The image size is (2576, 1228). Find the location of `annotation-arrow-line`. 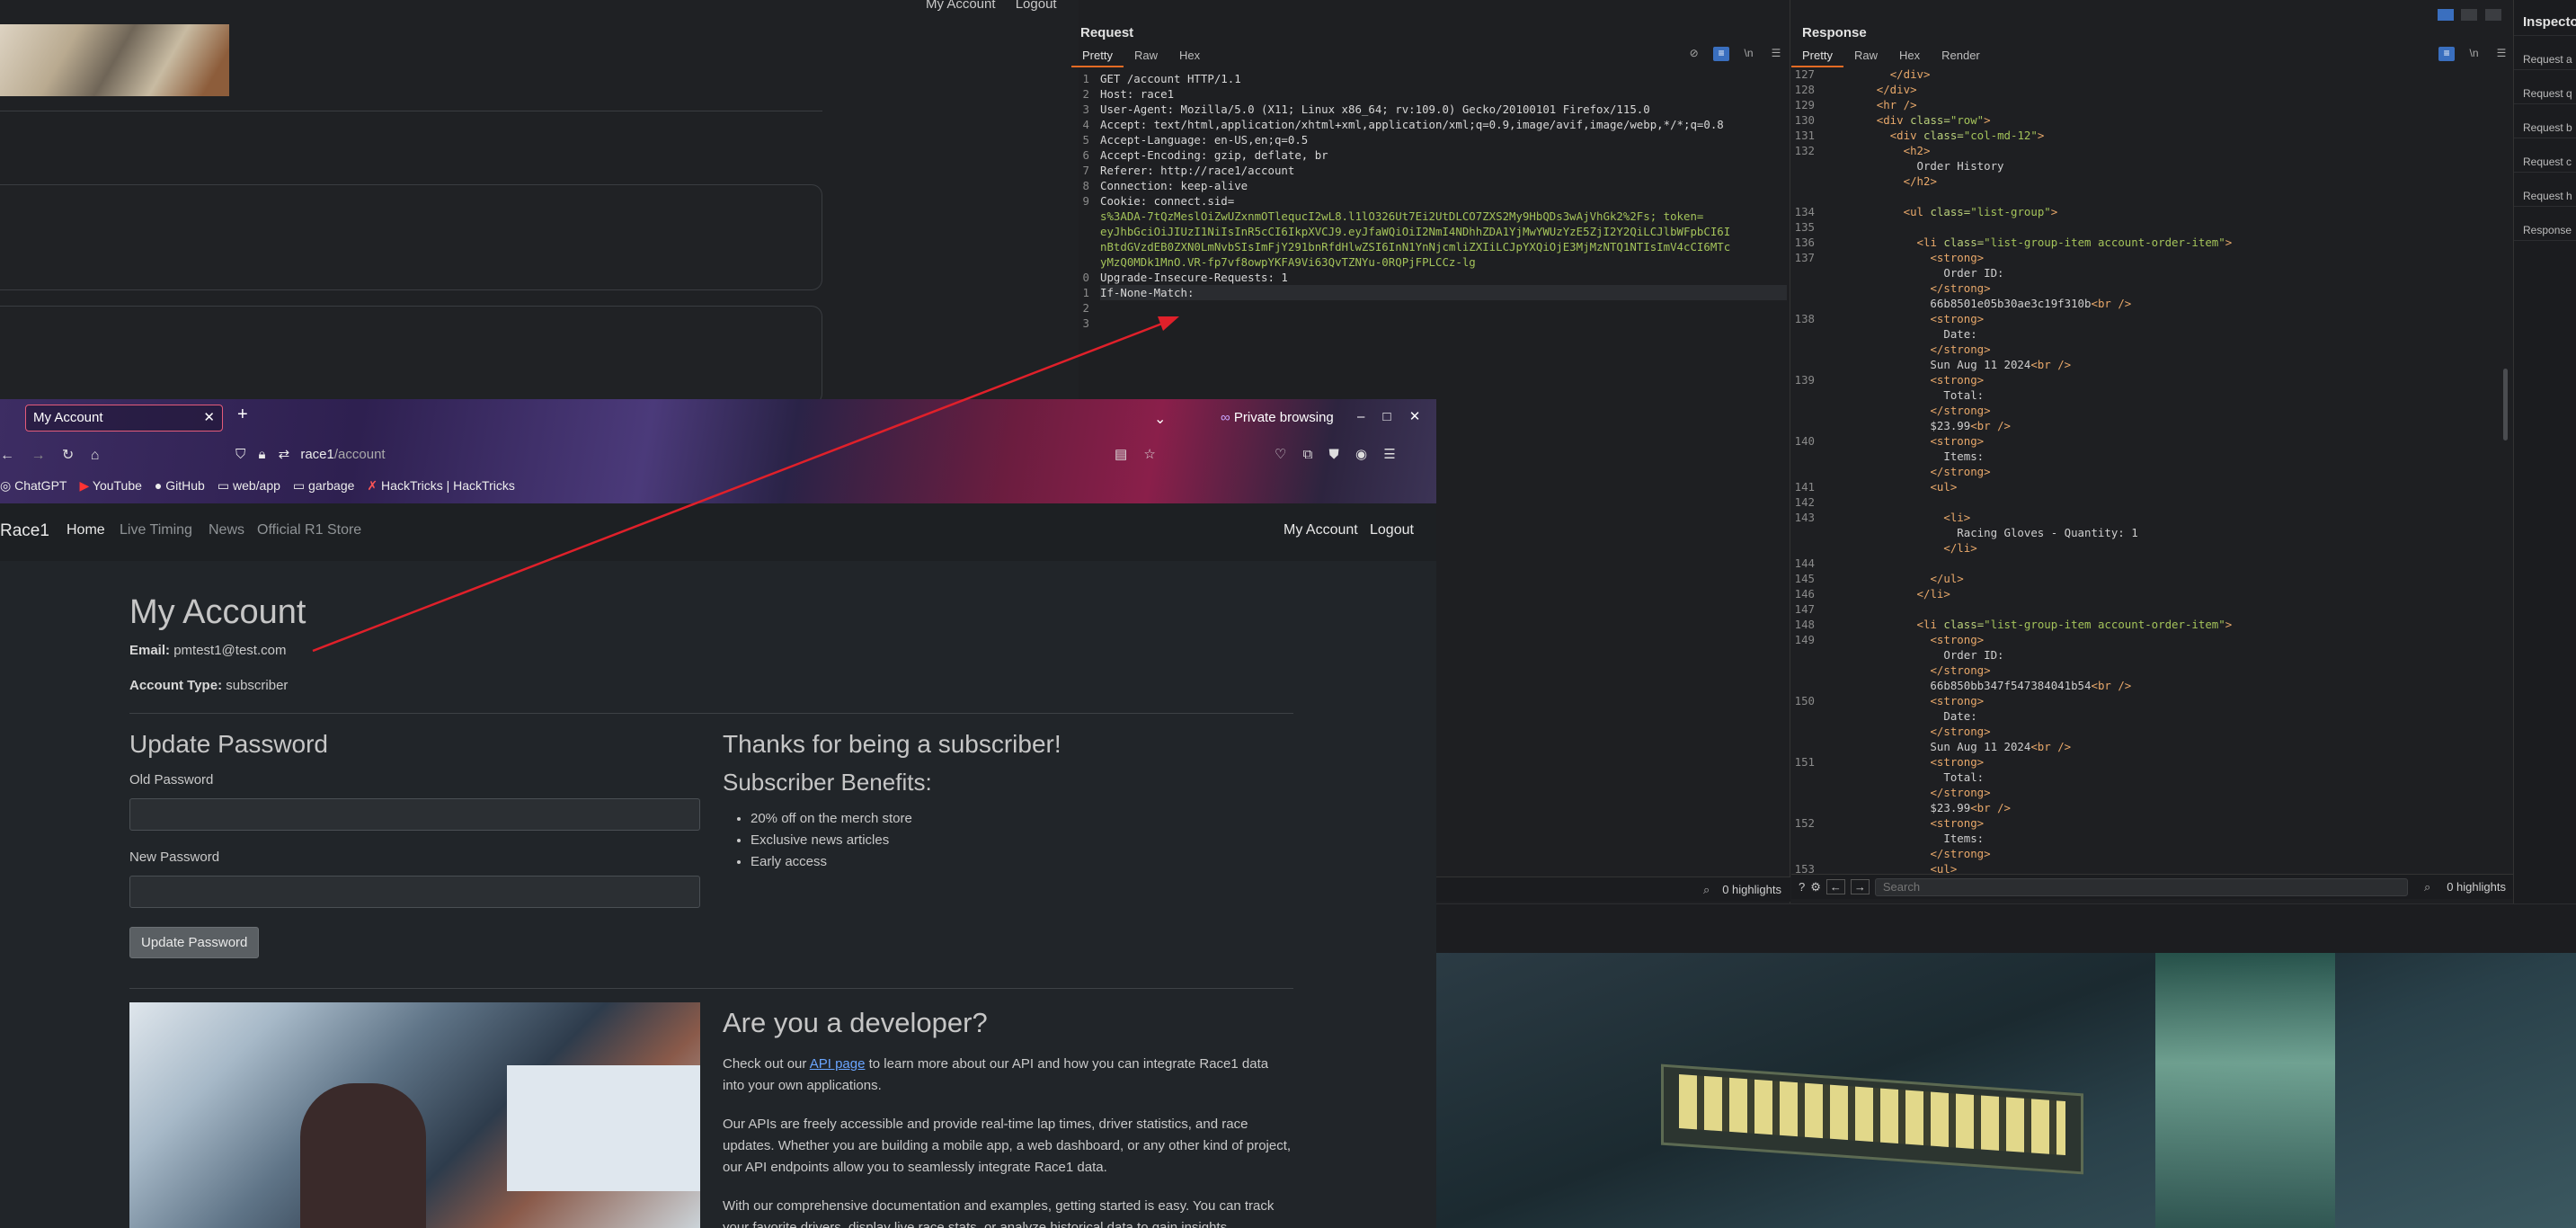

annotation-arrow-line is located at coordinates (740, 487).